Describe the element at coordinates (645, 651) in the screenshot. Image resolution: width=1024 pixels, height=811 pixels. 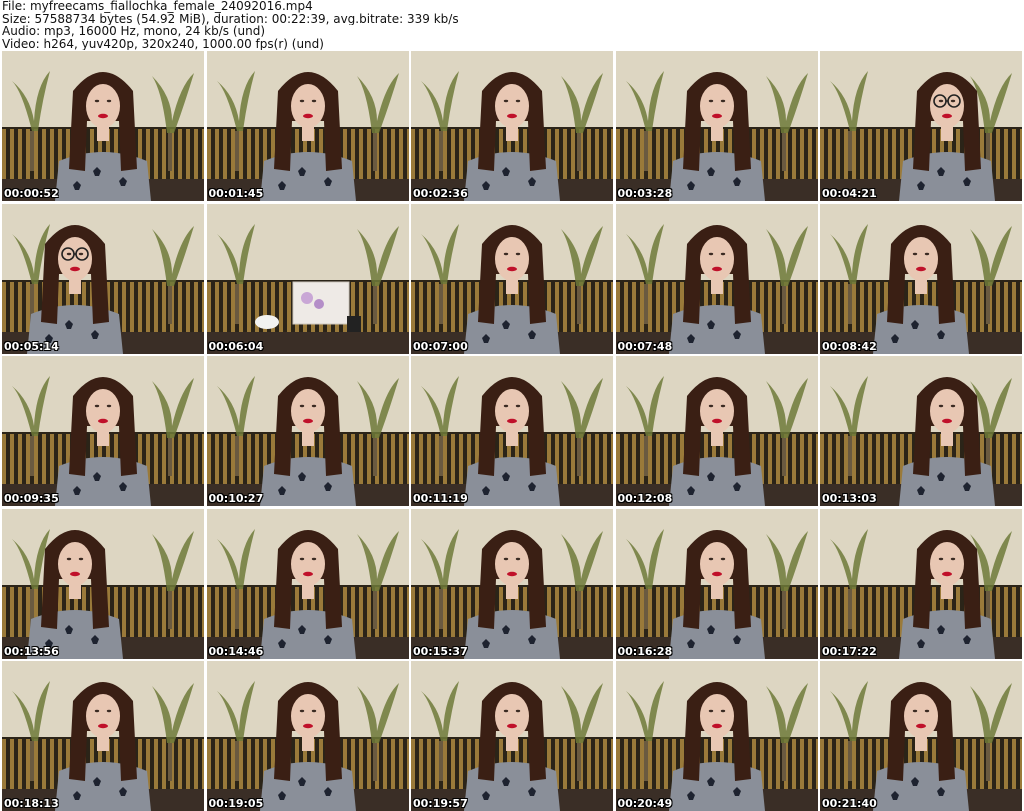
I see `timestamp-label: 00:16:28` at that location.